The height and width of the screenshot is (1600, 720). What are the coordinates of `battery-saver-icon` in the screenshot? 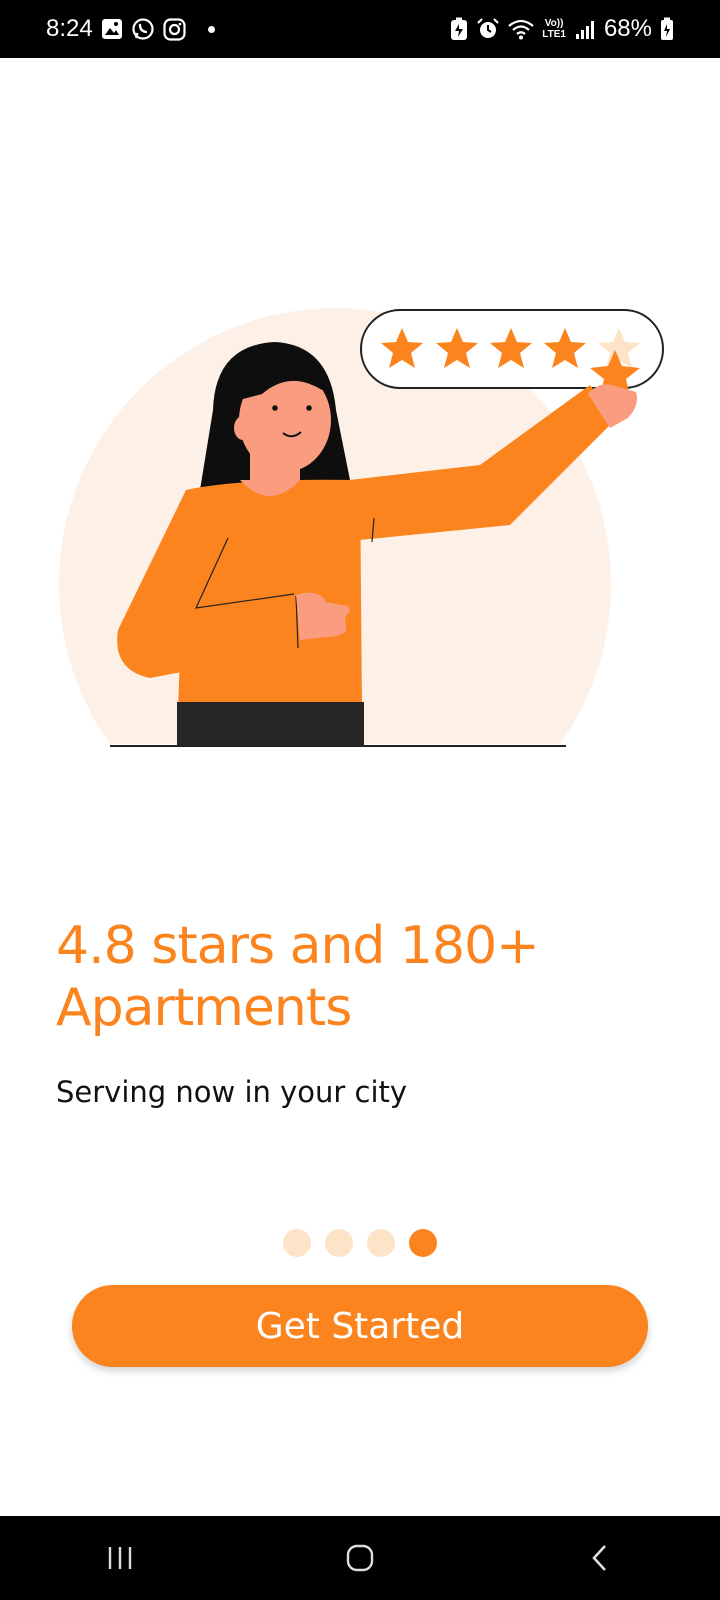 It's located at (459, 28).